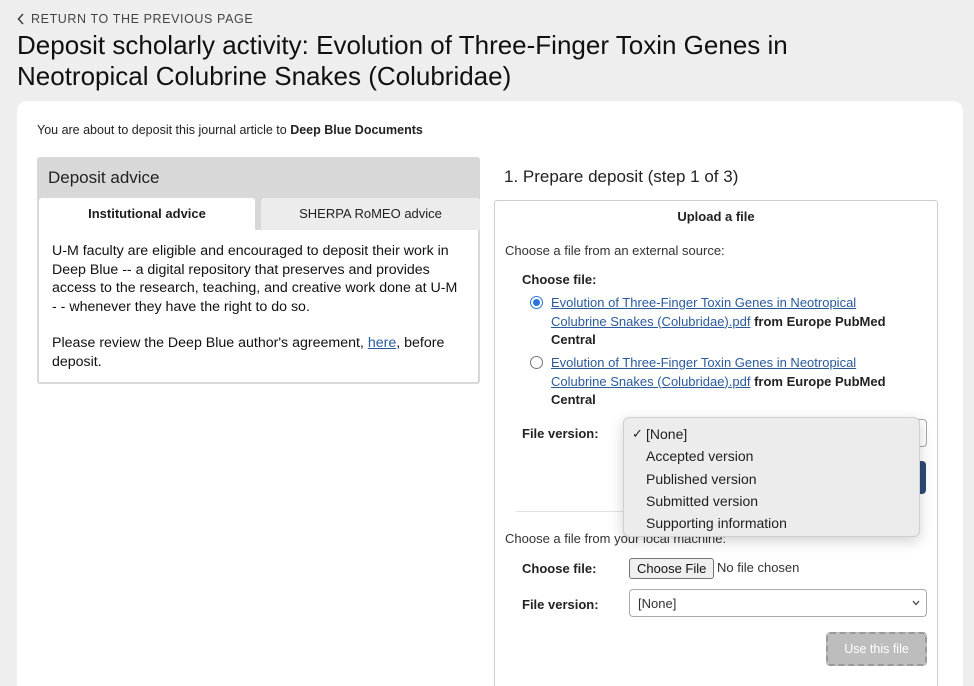  What do you see at coordinates (716, 216) in the screenshot?
I see `upload-heading: Upload a file` at bounding box center [716, 216].